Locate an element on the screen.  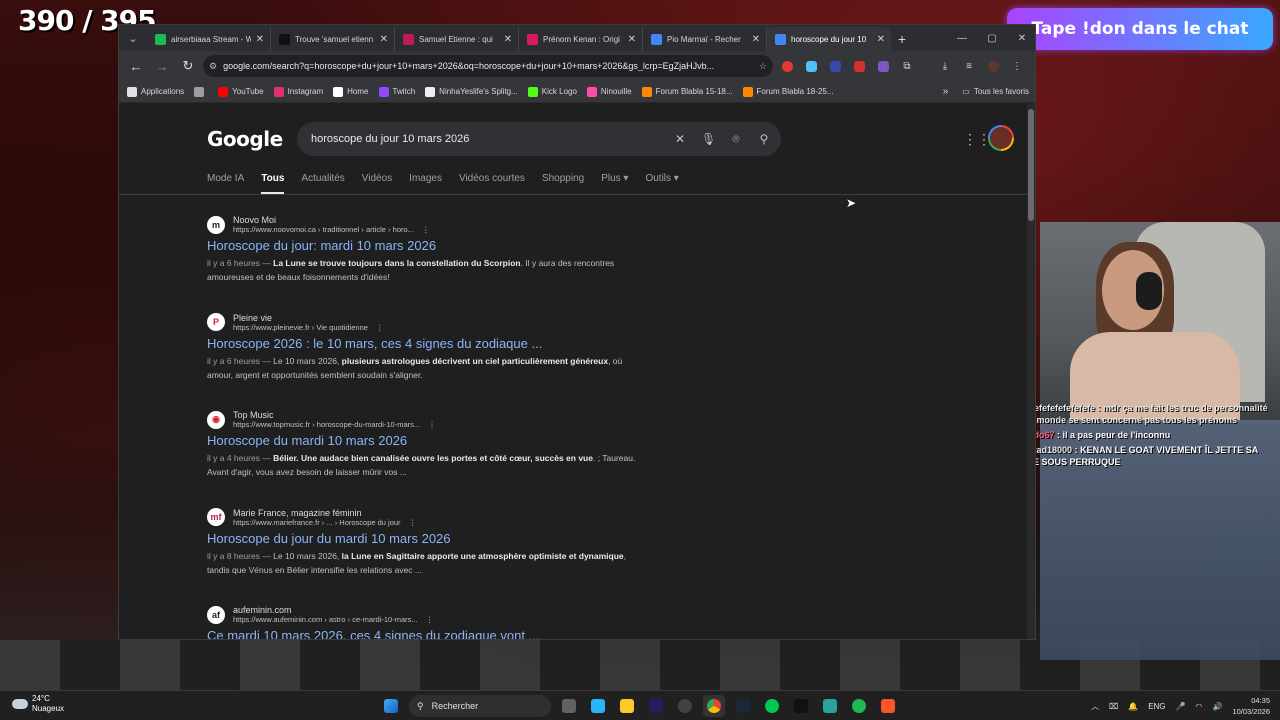
search-tab: Vidéos is located at coordinates (377, 184).